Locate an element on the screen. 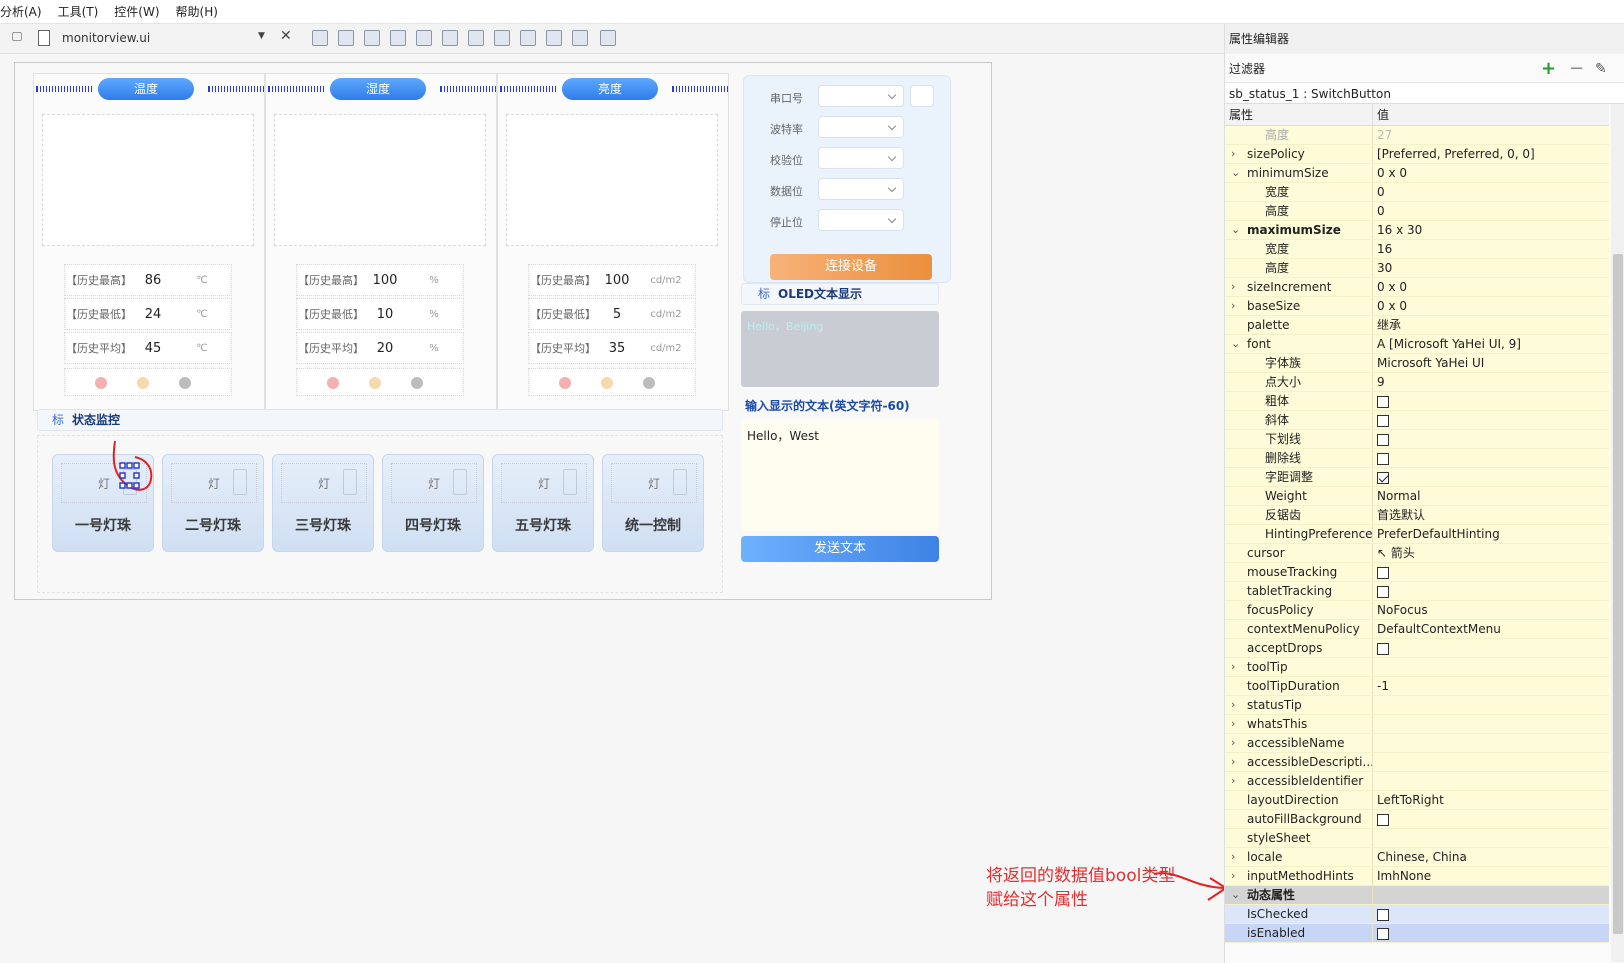 The height and width of the screenshot is (963, 1624). file-dropdown-icon: ▼ is located at coordinates (261, 36).